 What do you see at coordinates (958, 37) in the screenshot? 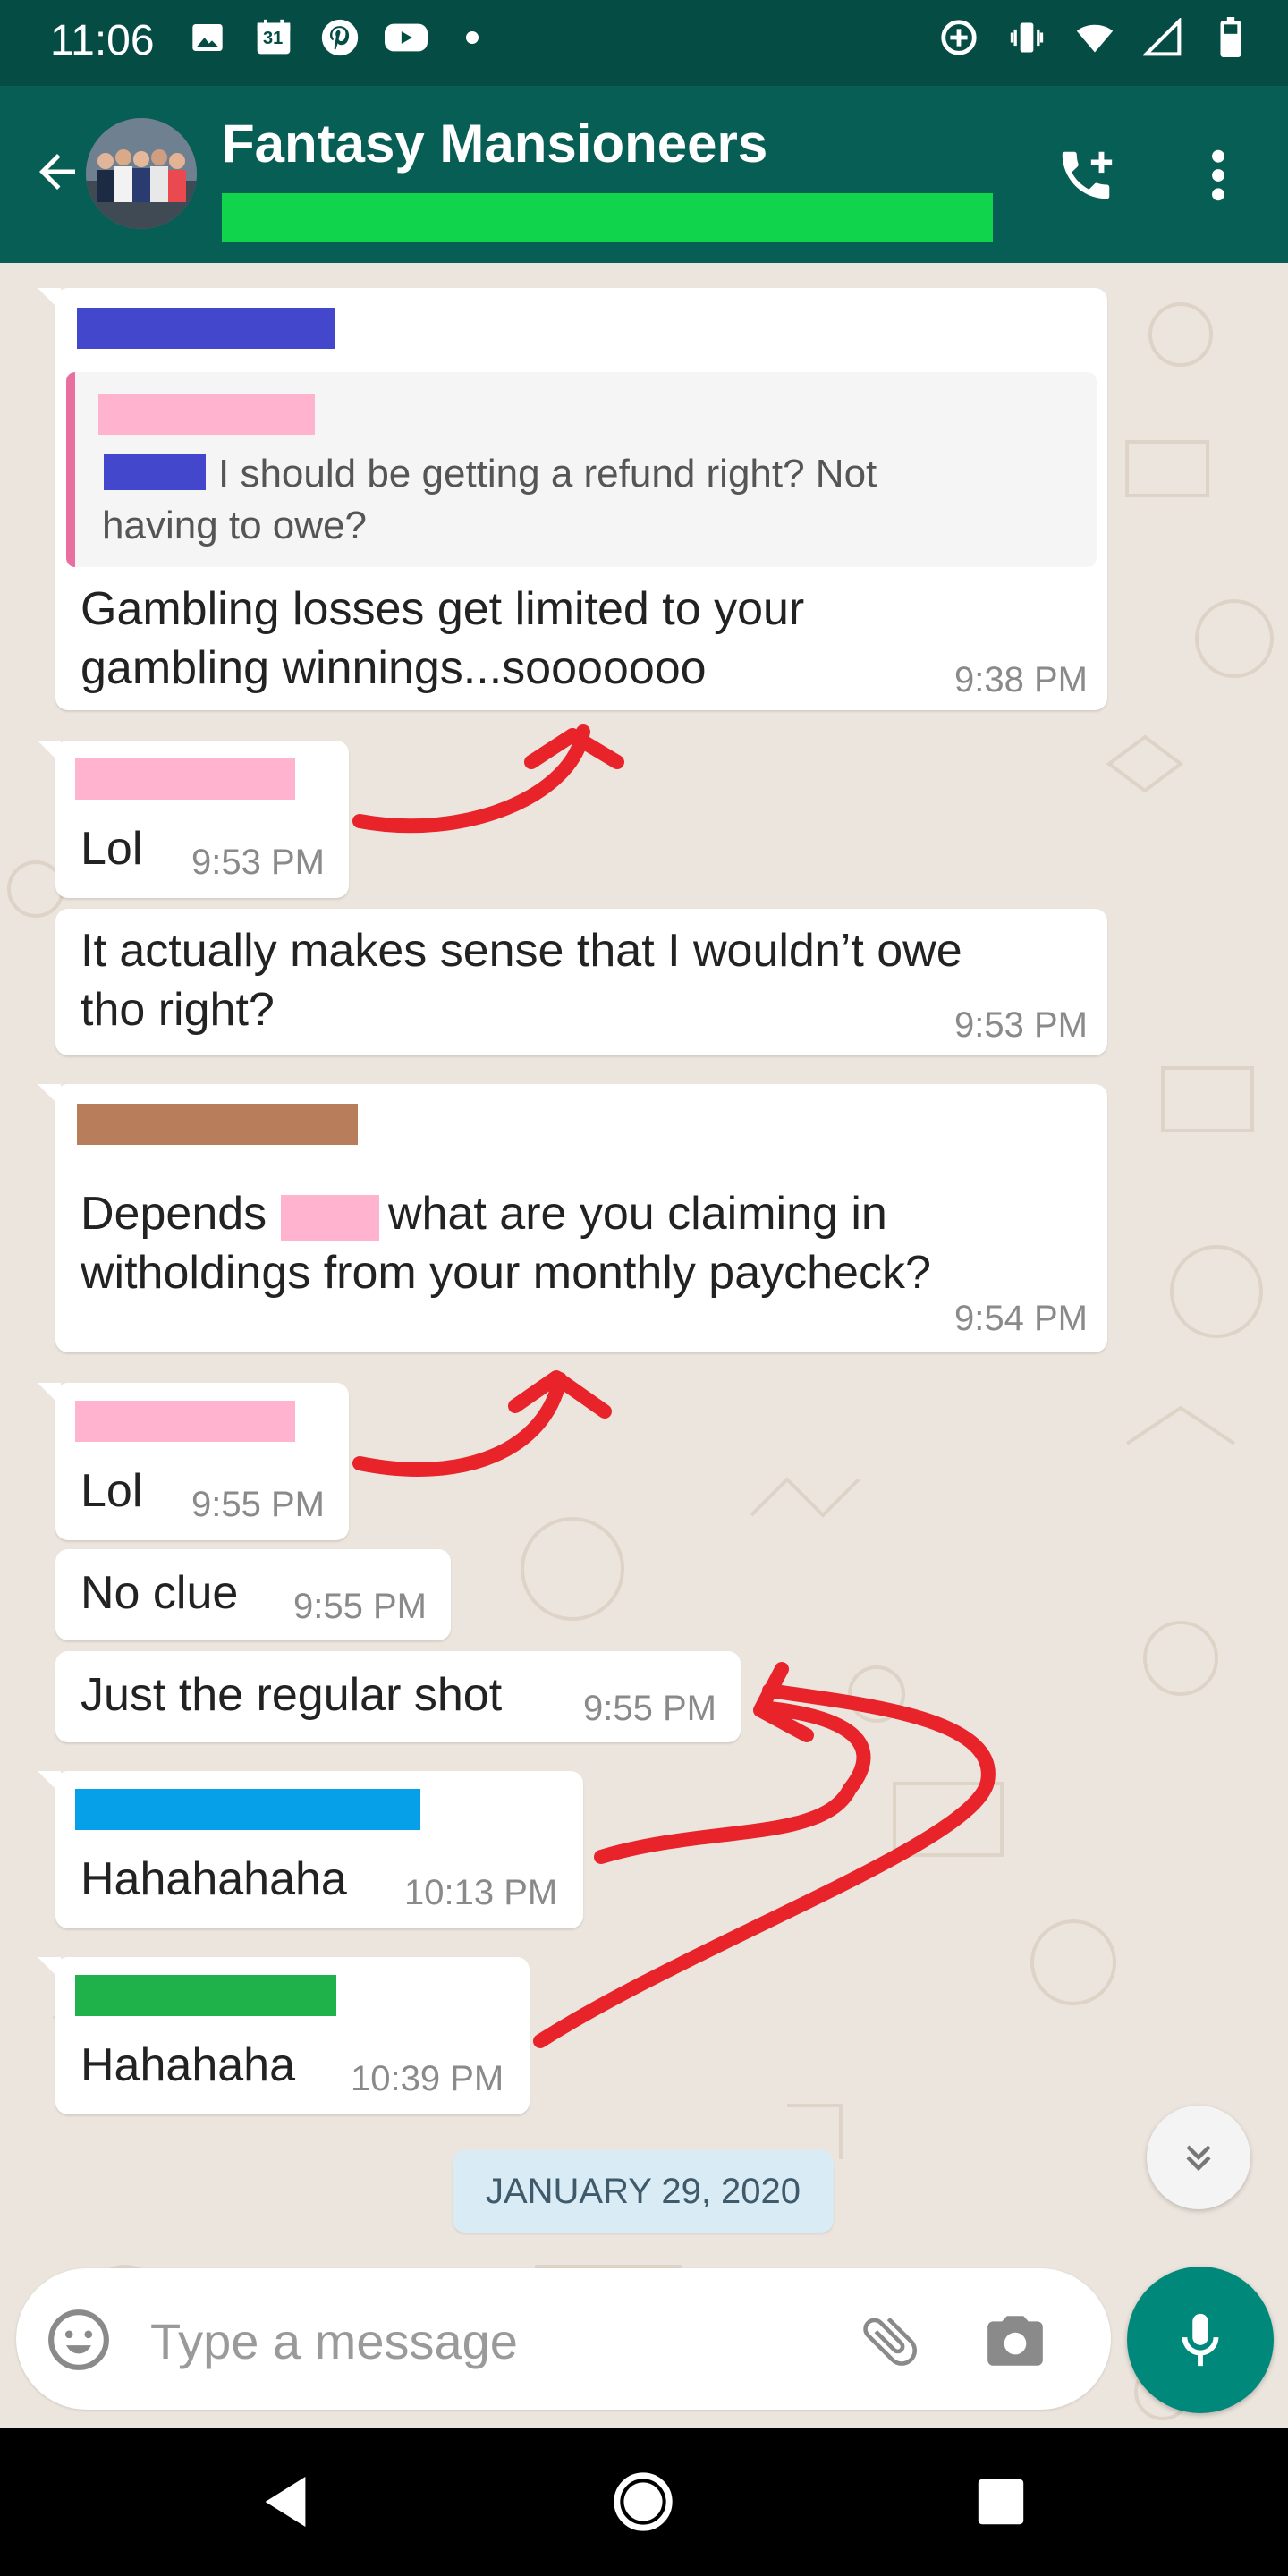
I see `data-saver-icon` at bounding box center [958, 37].